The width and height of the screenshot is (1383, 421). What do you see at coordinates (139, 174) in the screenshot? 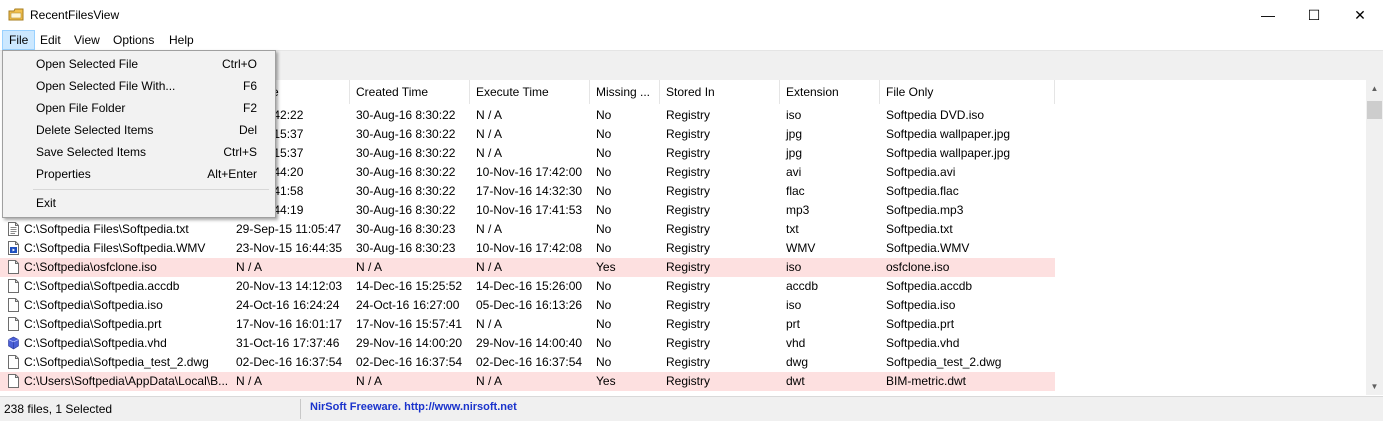
I see `menu-item-properties: Properties Alt+Enter` at bounding box center [139, 174].